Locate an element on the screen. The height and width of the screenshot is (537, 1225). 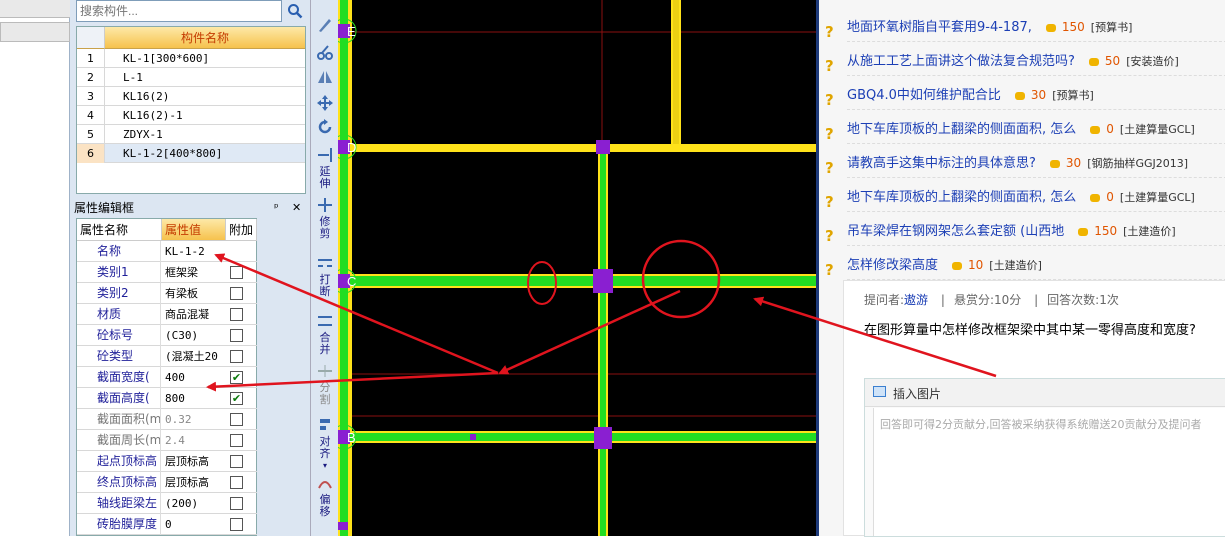
pen-icon is located at coordinates (325, 25).